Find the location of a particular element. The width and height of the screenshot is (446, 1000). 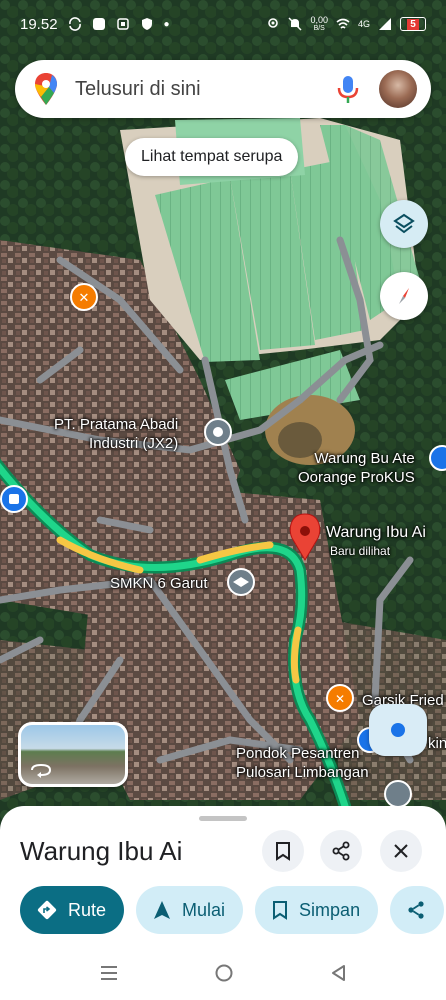

status-bar: 19.52 ● 0,00 B/S 4G 5 is located at coordinates (223, 24).